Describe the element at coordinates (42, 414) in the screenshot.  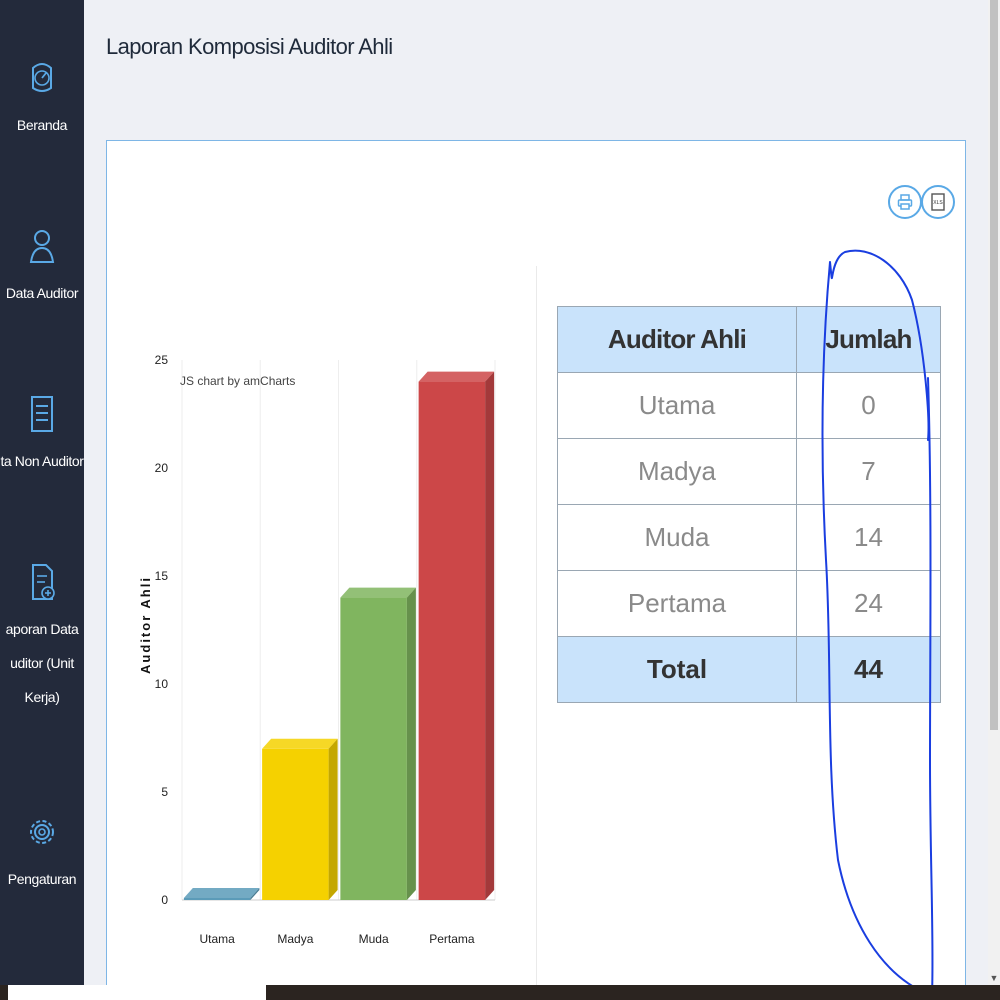
I see `checklist-icon` at that location.